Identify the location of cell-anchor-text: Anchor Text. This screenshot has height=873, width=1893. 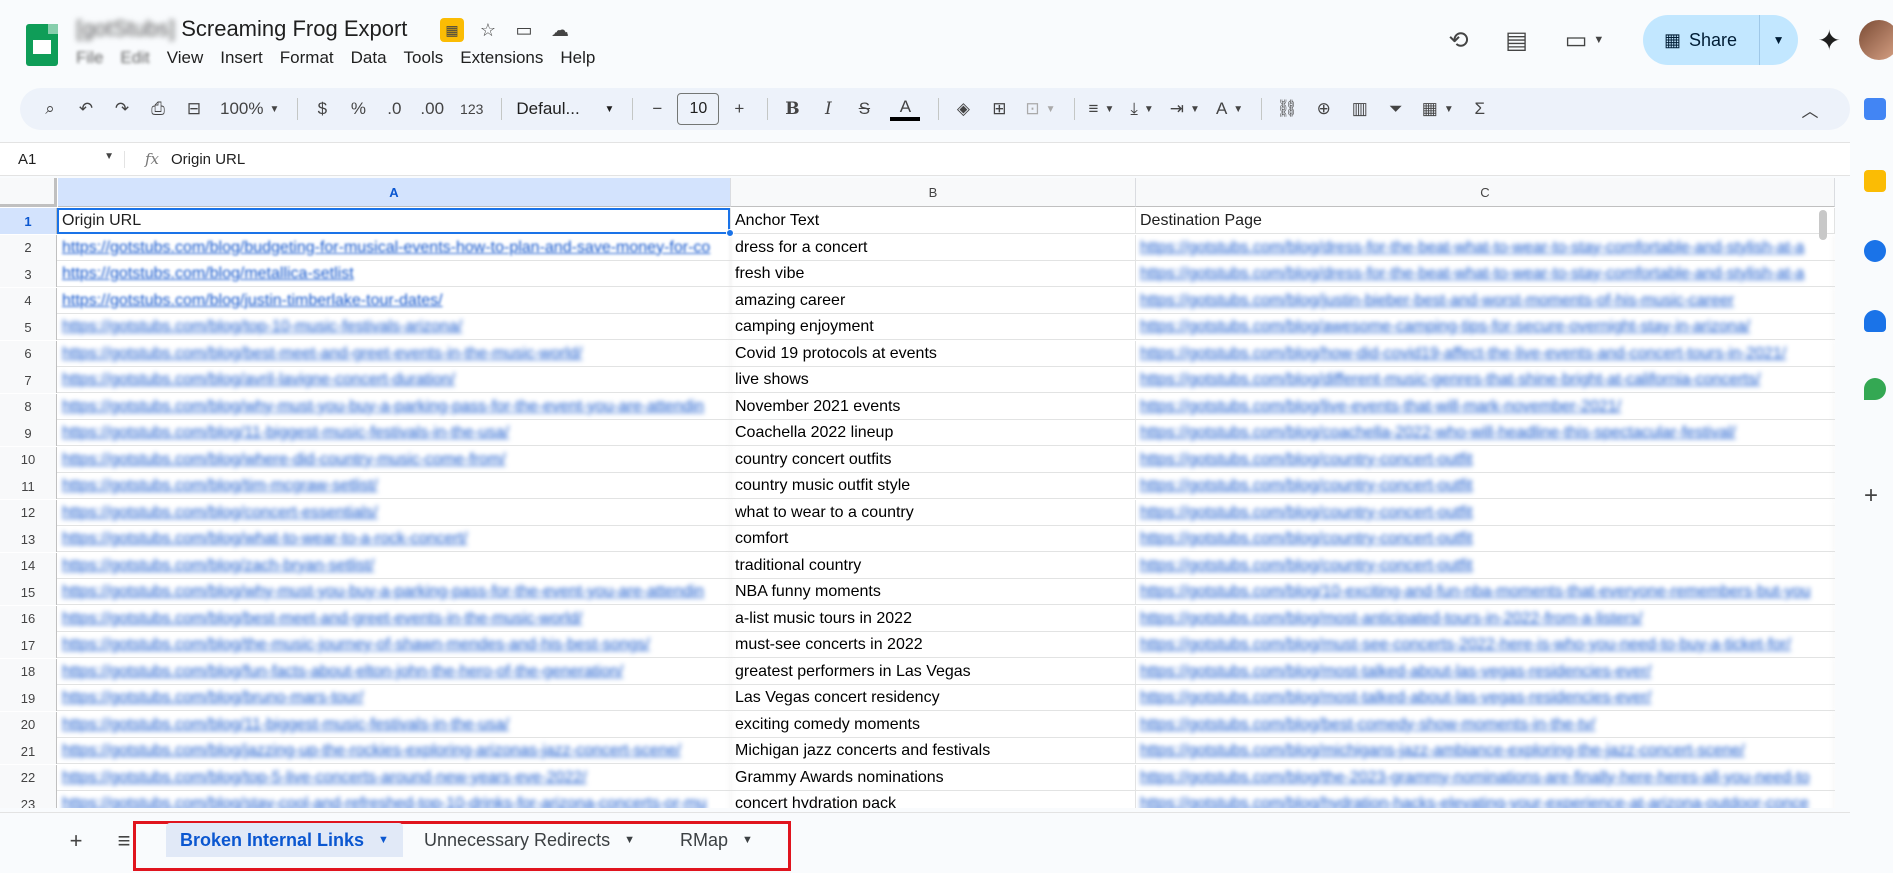
(933, 221).